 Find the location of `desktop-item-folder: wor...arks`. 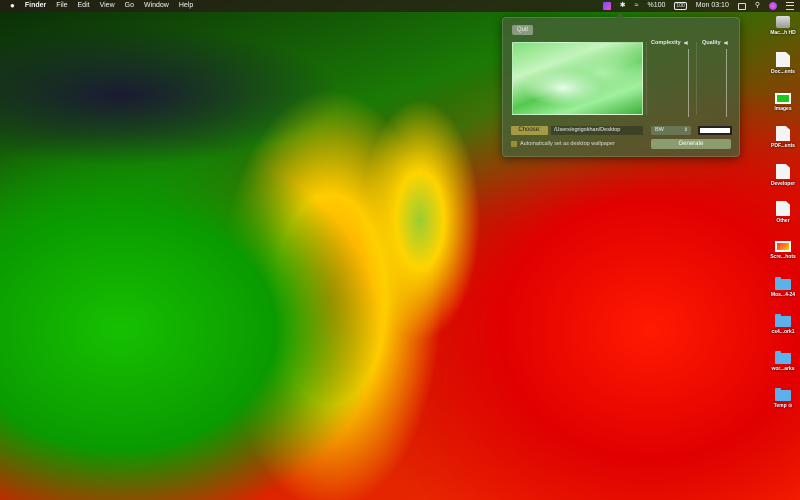

desktop-item-folder: wor...arks is located at coordinates (783, 361).